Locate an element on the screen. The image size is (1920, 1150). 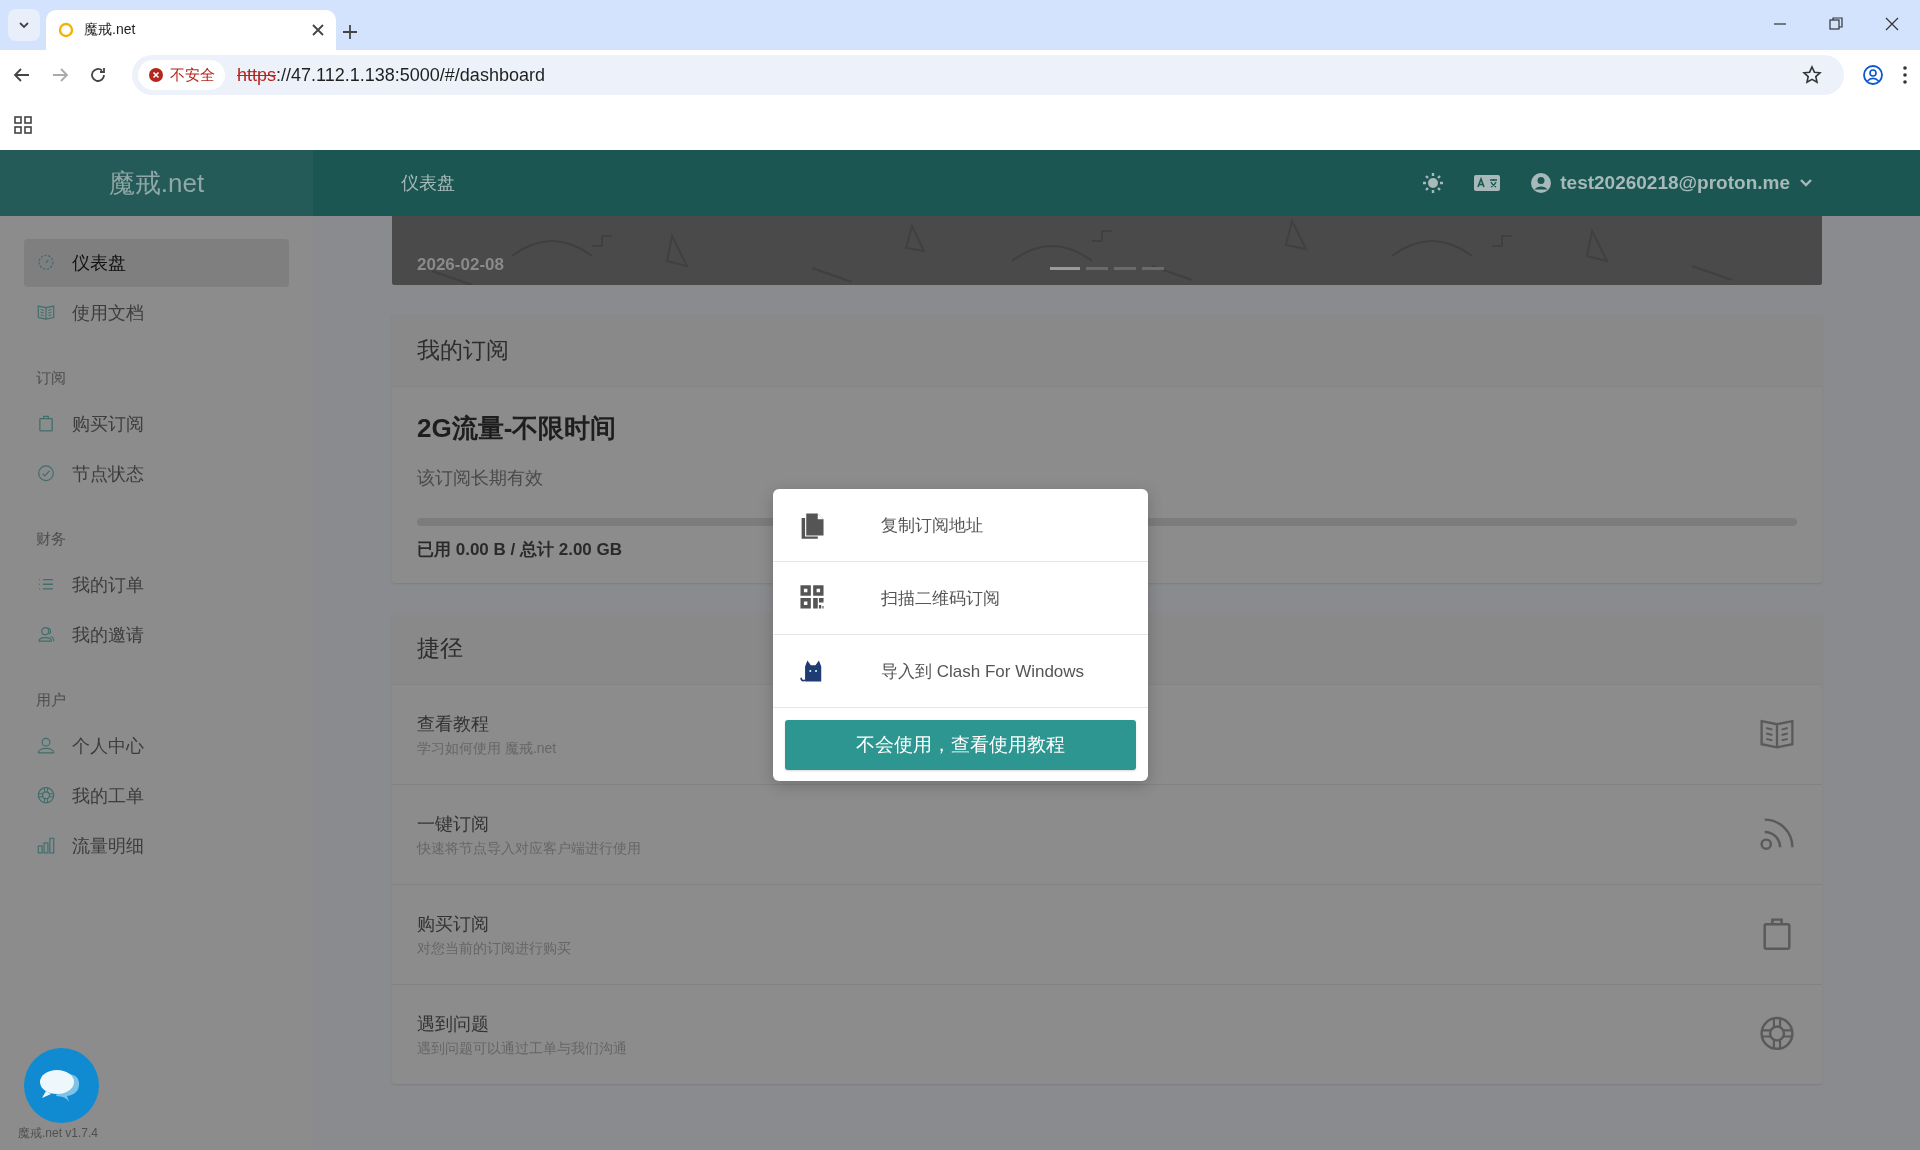
tutorial-button: 不会使用，查看使用教程 is located at coordinates (960, 745).